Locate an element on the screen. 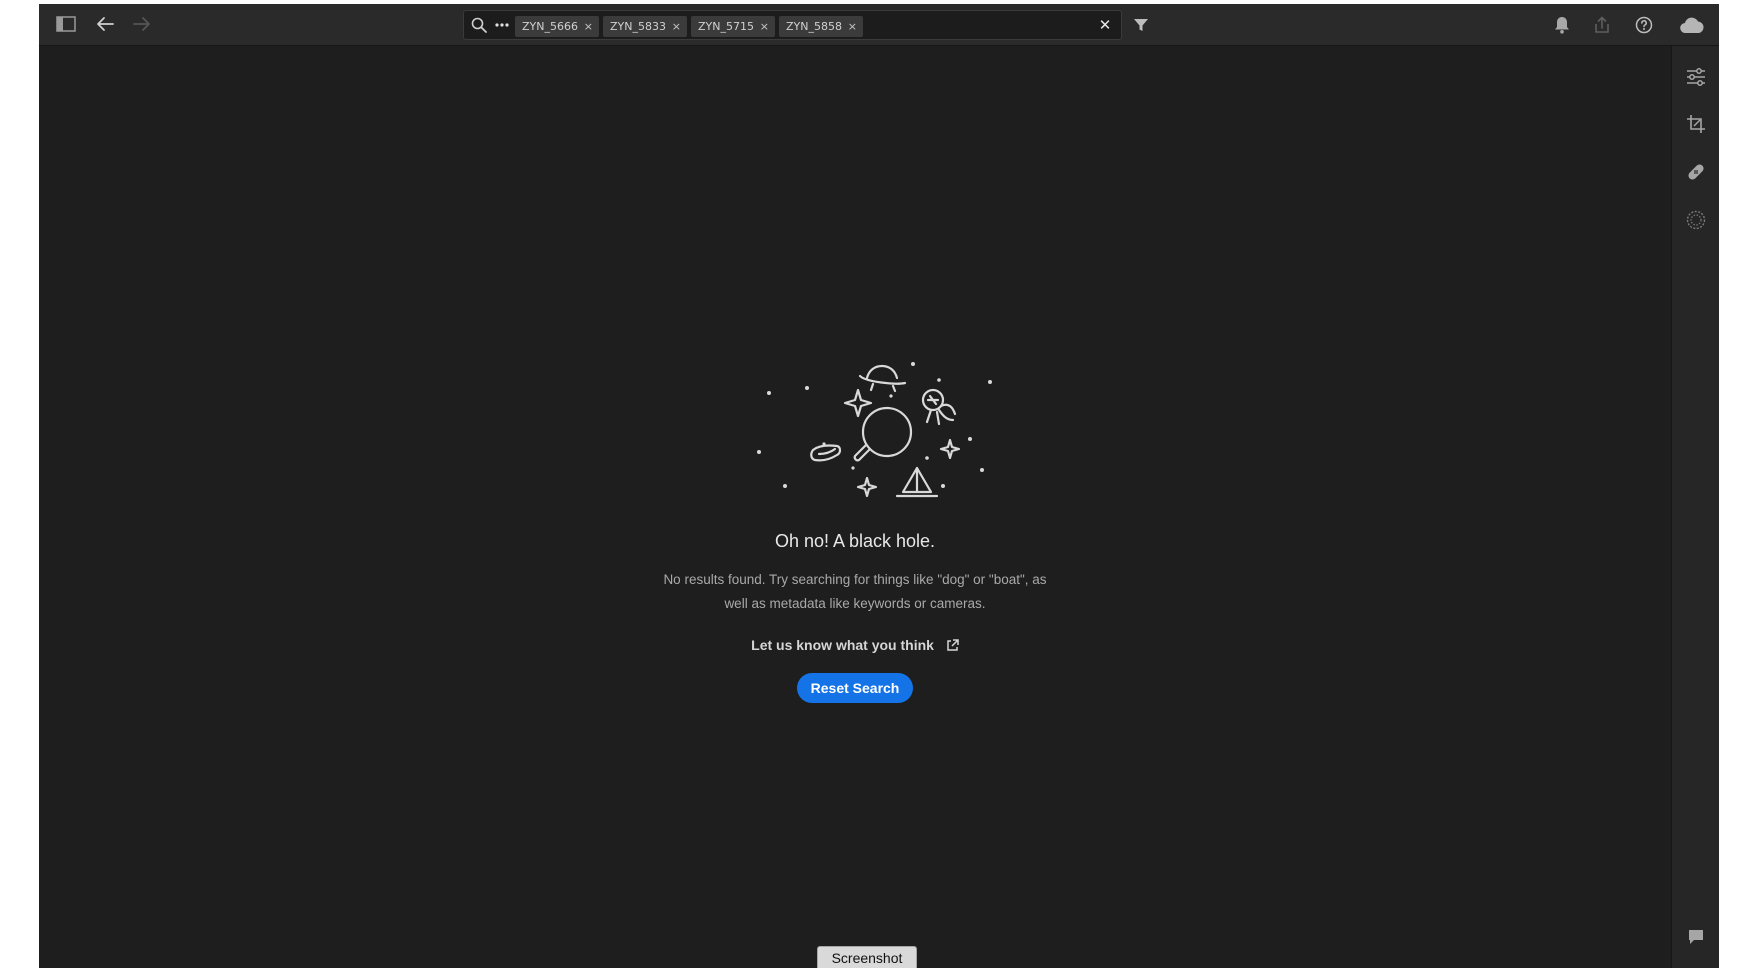 This screenshot has width=1760, height=969. feedback-link-label: Let us know what you think is located at coordinates (842, 645).